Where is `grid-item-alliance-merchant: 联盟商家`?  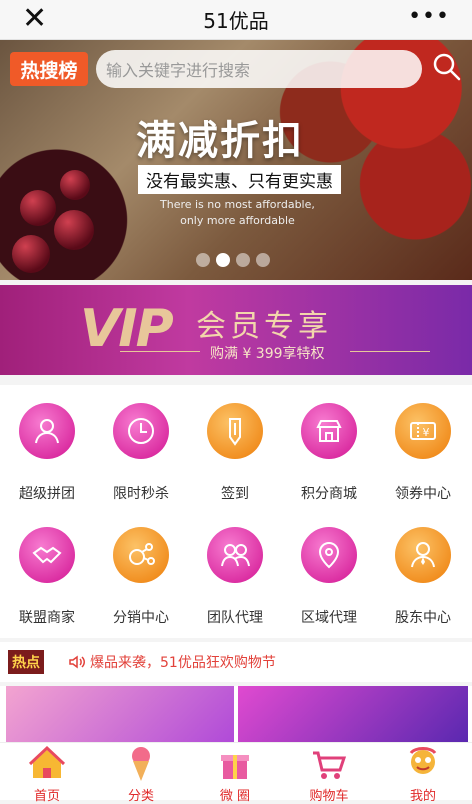 grid-item-alliance-merchant: 联盟商家 is located at coordinates (47, 577).